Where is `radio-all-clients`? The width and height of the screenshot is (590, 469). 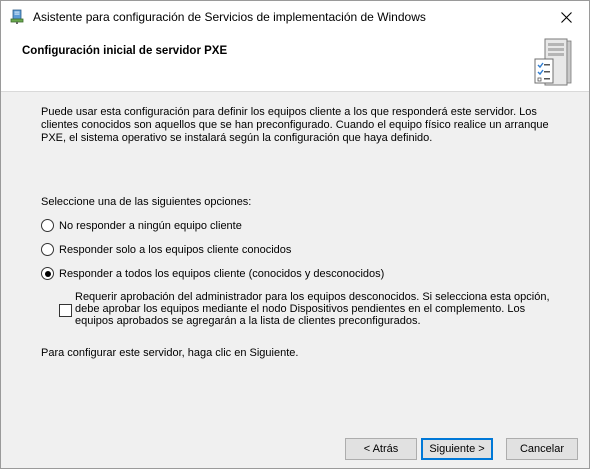
radio-all-clients is located at coordinates (47, 273).